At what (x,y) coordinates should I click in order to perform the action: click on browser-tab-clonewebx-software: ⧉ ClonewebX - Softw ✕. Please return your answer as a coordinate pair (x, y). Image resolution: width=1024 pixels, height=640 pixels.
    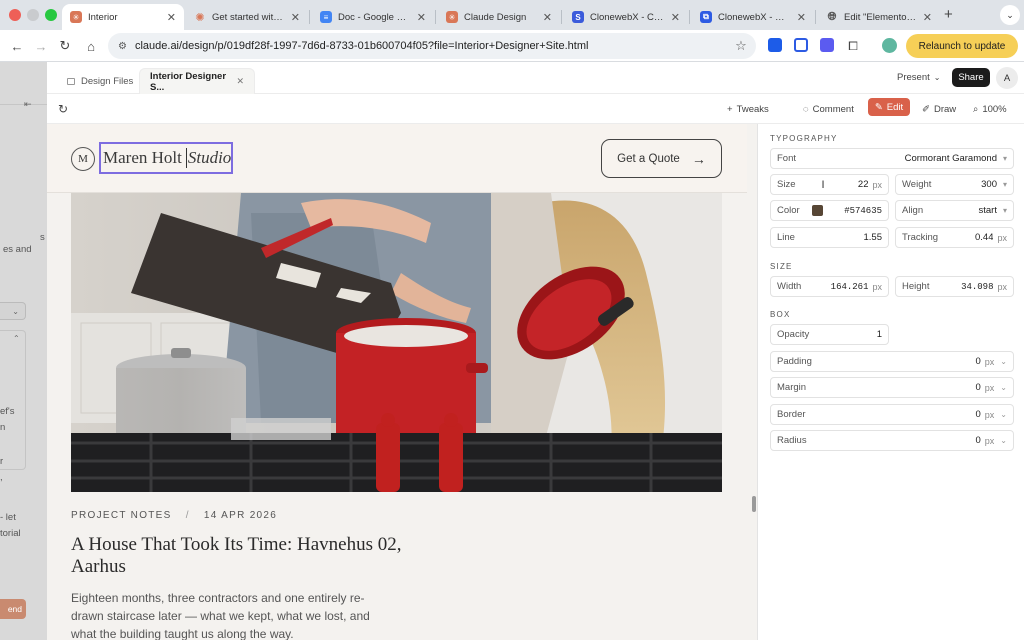
    Looking at the image, I should click on (753, 17).